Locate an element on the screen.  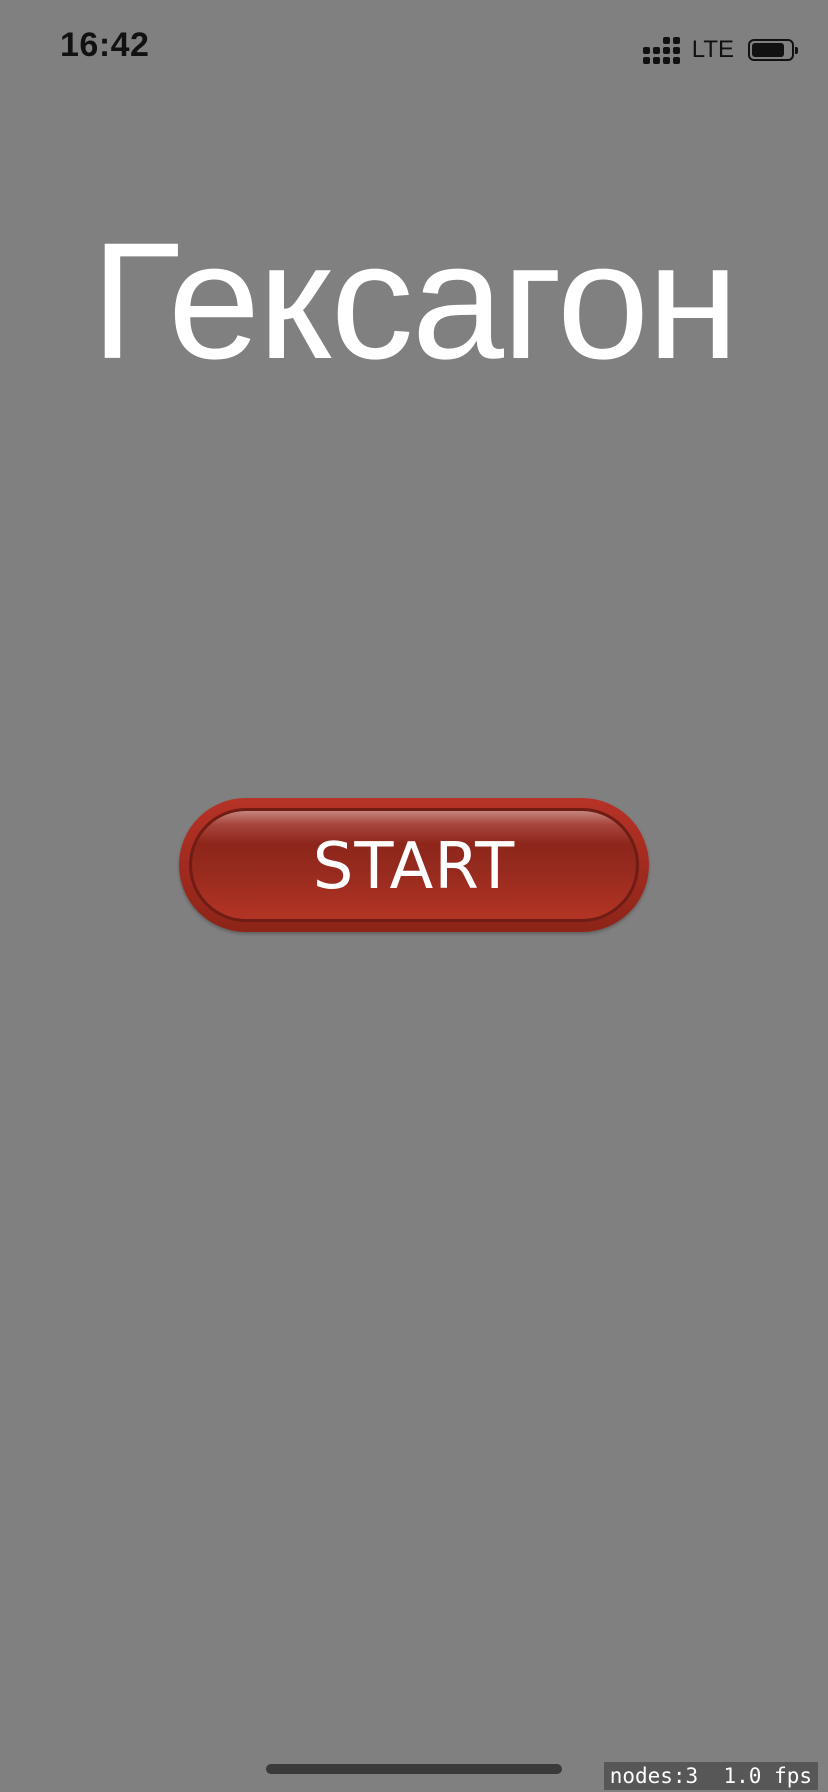
battery-icon is located at coordinates (773, 50).